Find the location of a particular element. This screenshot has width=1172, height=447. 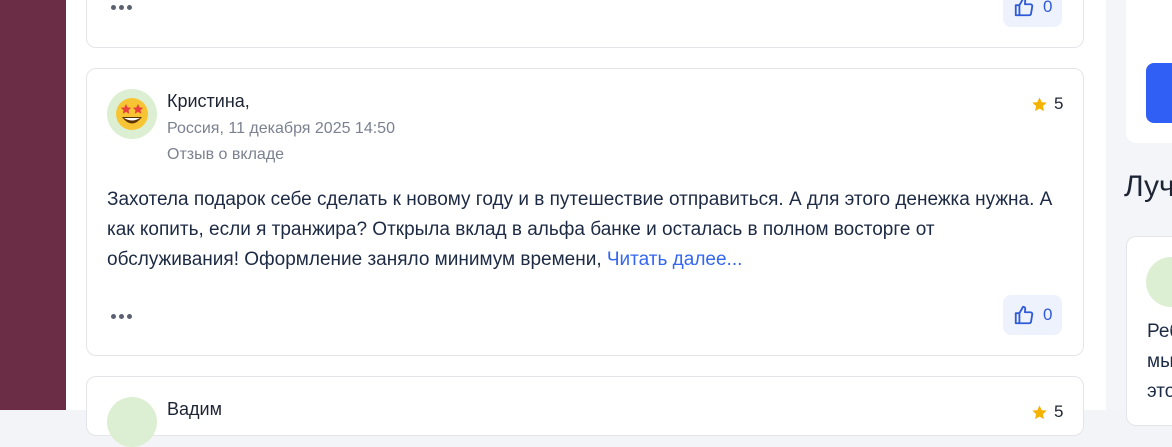

author-name: Кристина, is located at coordinates (208, 101).